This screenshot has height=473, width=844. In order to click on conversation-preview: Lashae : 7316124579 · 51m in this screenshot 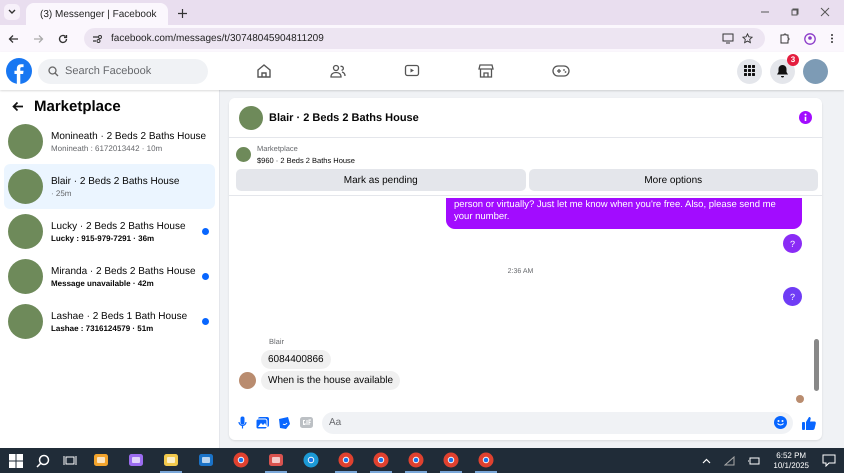, I will do `click(102, 328)`.